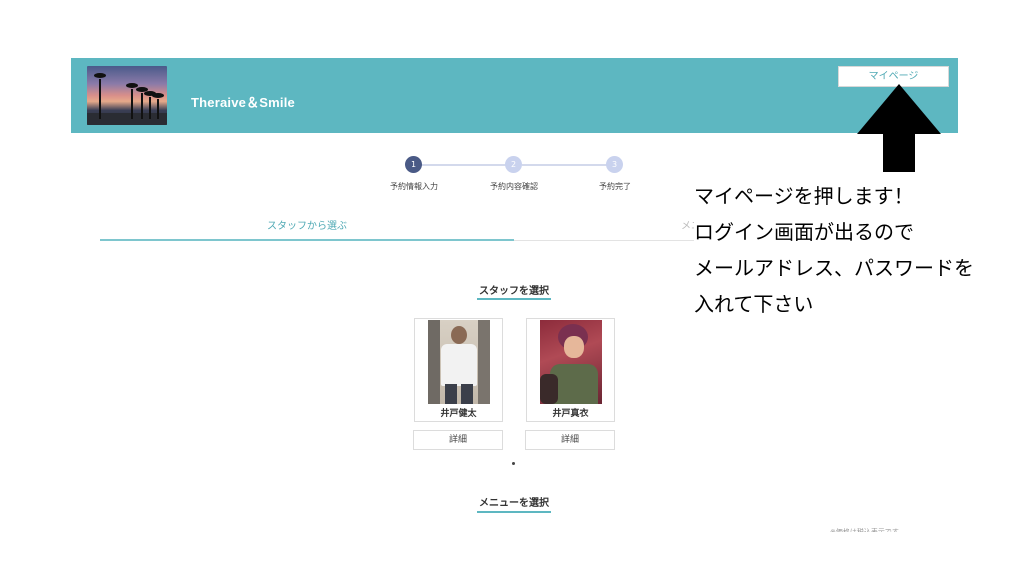 Image resolution: width=1024 pixels, height=582 pixels. I want to click on brand-name: Theraive＆Smile, so click(243, 102).